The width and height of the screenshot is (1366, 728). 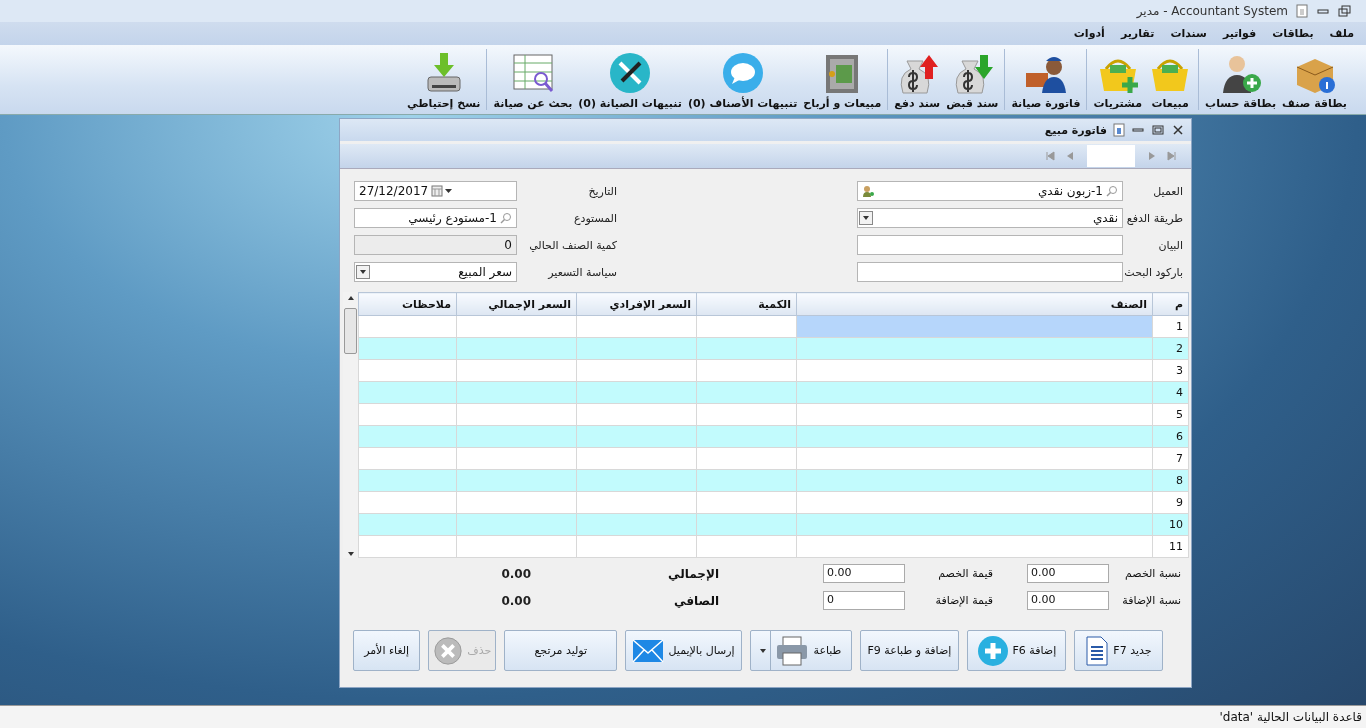 What do you see at coordinates (990, 218) in the screenshot?
I see `dropdown-field: نقدي` at bounding box center [990, 218].